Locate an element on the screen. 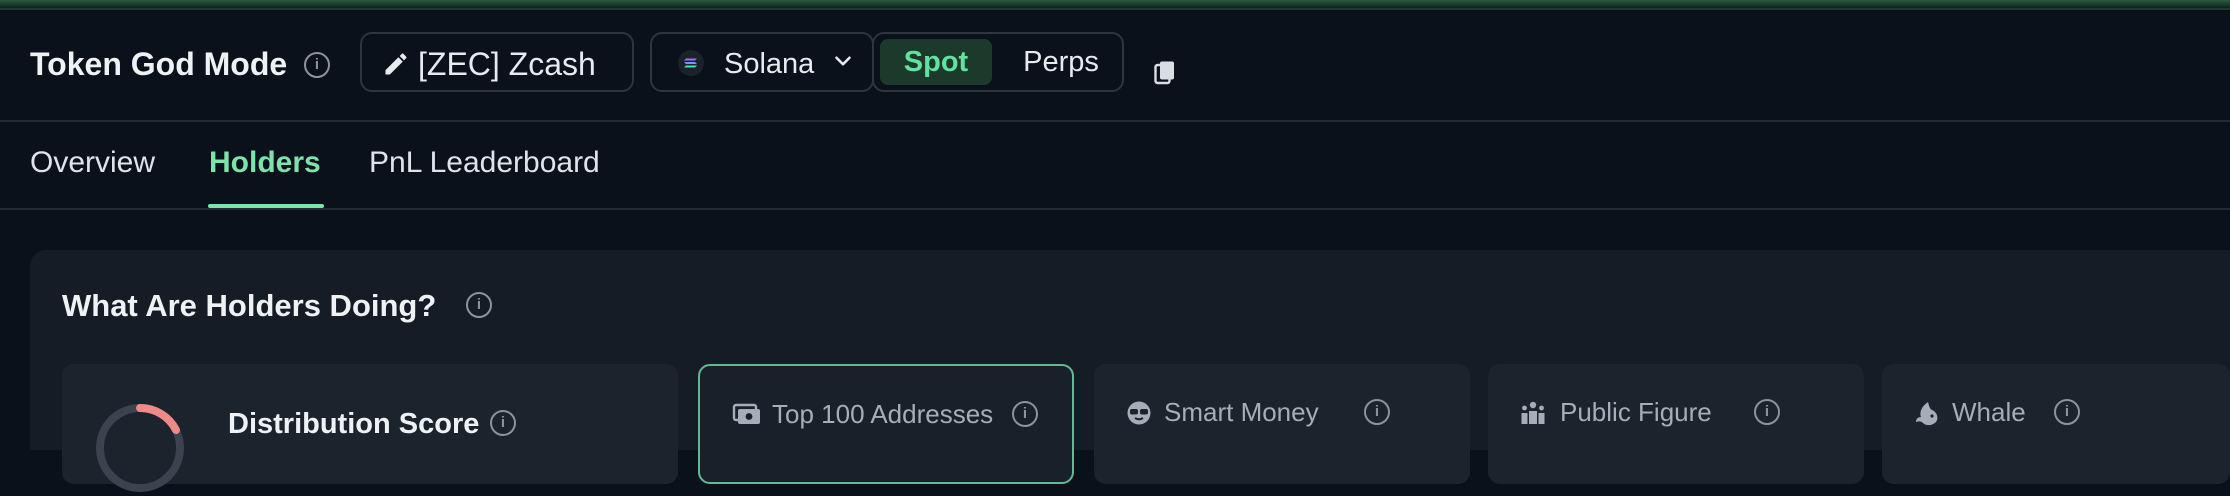 This screenshot has width=2230, height=496. token-label: [ZEC] Zcash is located at coordinates (507, 64).